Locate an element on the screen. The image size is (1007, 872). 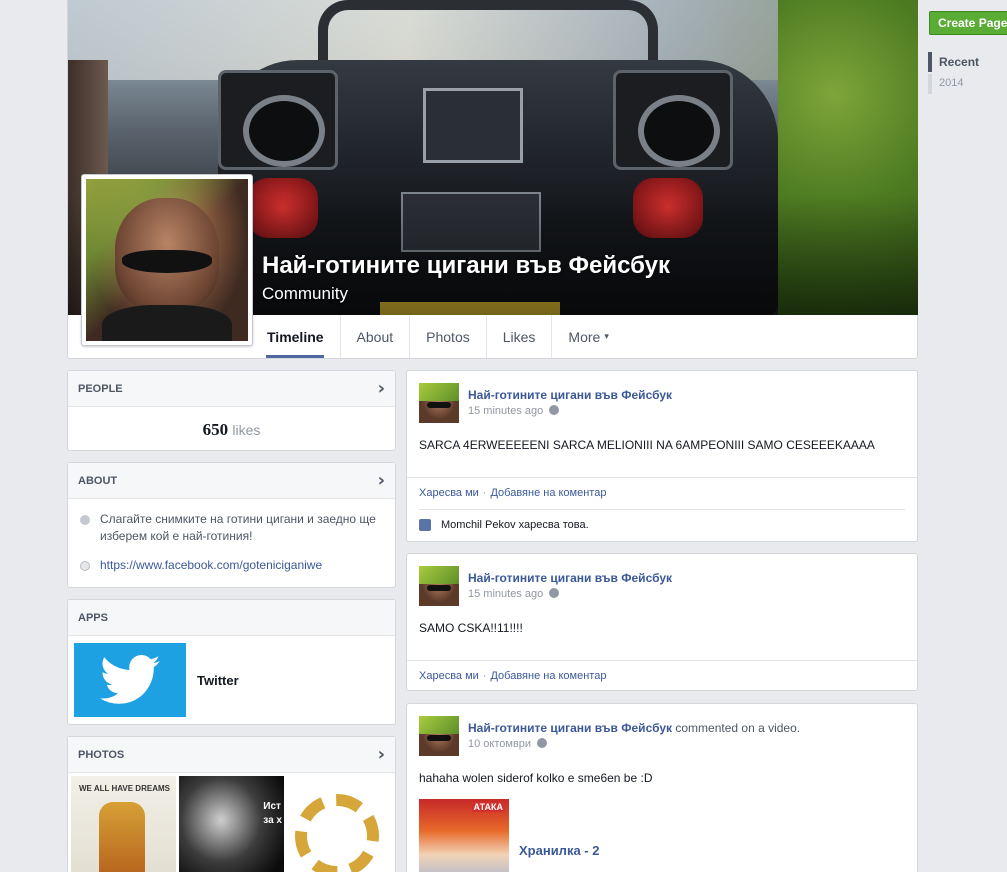
post-text: SAMO CSKA!!11!!!! is located at coordinates (471, 628).